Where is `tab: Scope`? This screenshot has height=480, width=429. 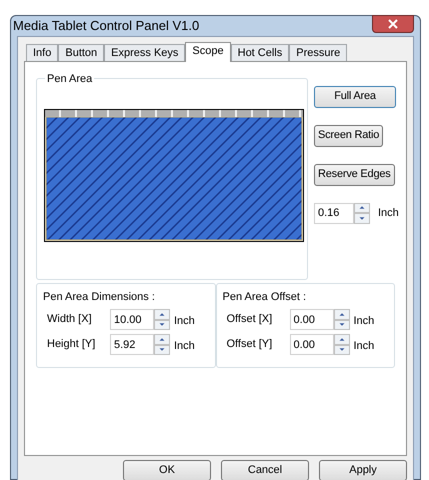 tab: Scope is located at coordinates (208, 52).